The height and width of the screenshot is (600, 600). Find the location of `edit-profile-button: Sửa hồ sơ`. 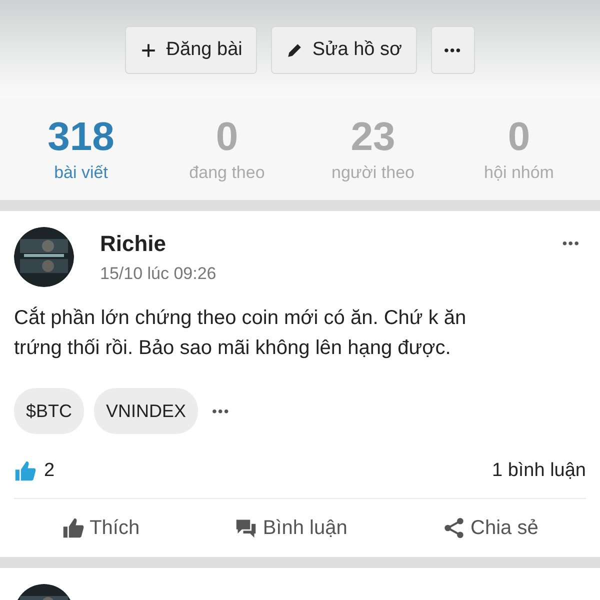

edit-profile-button: Sửa hồ sơ is located at coordinates (344, 50).